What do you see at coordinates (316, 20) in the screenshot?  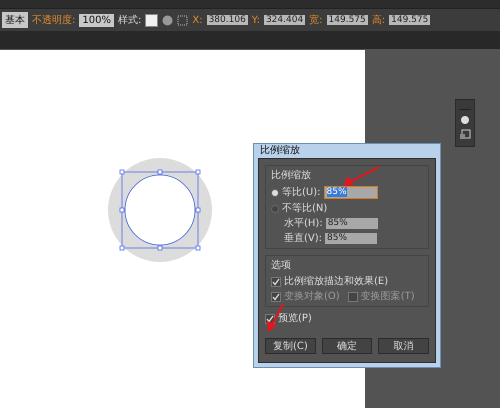 I see `field-label: 宽:` at bounding box center [316, 20].